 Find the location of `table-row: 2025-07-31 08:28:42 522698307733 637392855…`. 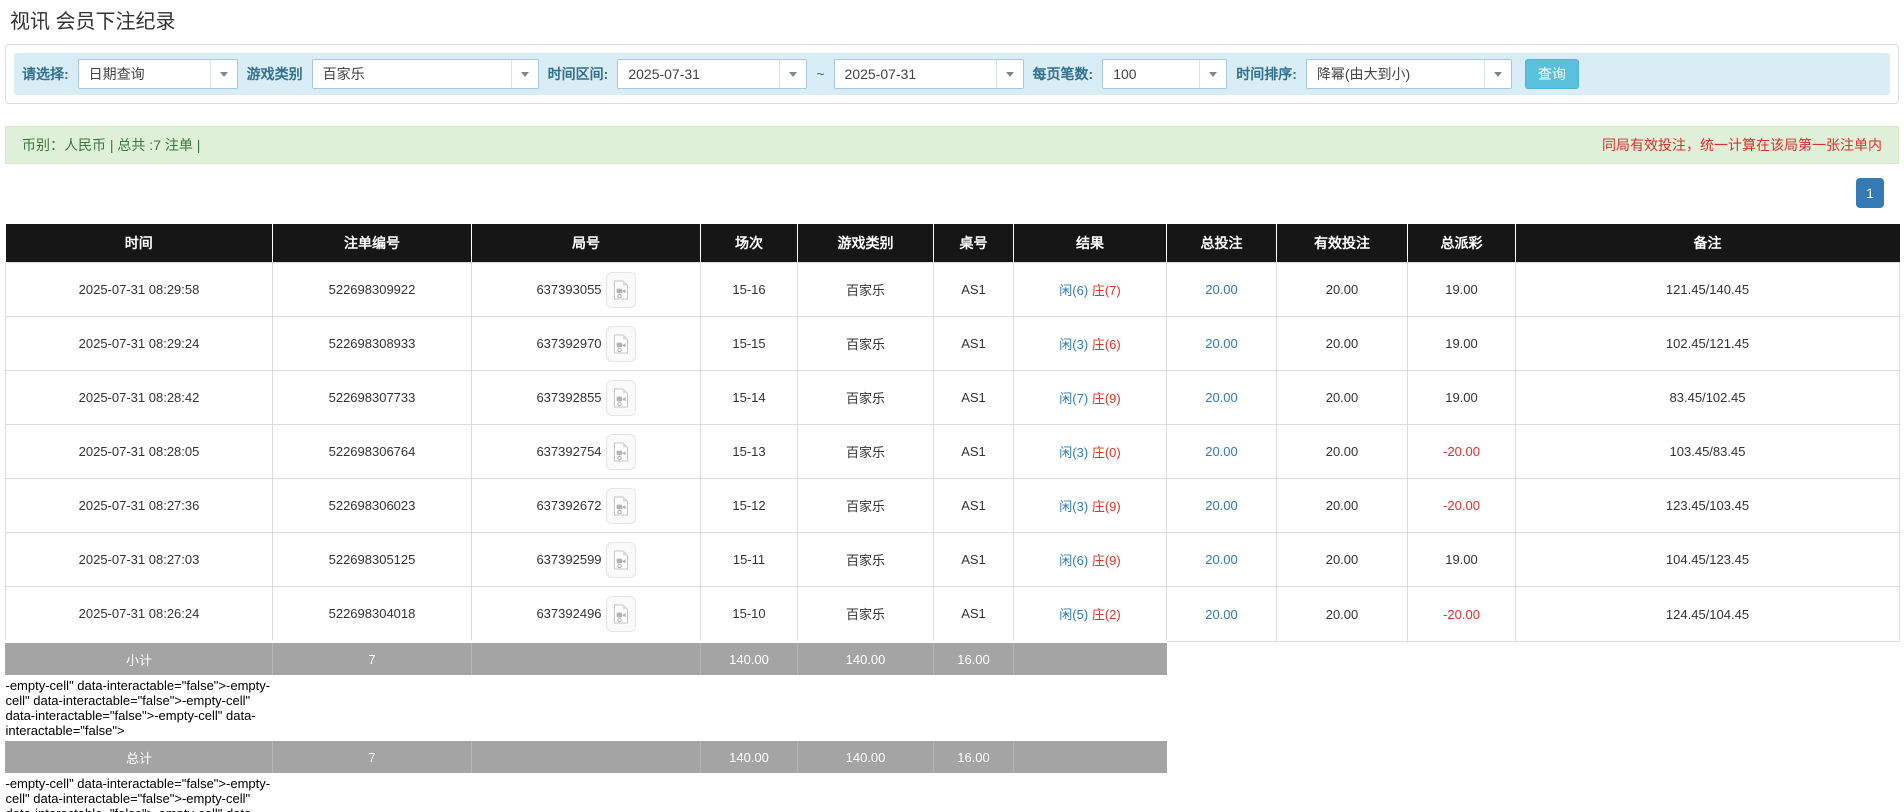

table-row: 2025-07-31 08:28:42 522698307733 637392855… is located at coordinates (952, 397).